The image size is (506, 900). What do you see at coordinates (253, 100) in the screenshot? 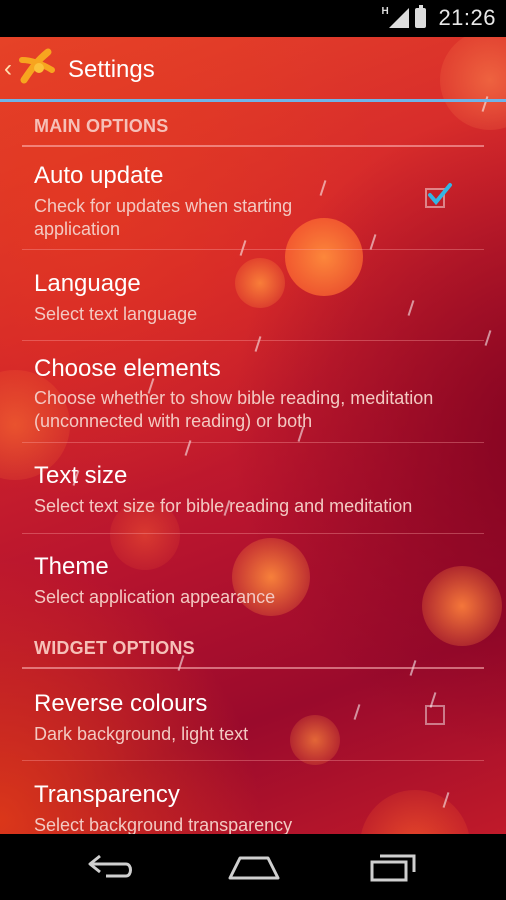
I see `action-bar-divider` at bounding box center [253, 100].